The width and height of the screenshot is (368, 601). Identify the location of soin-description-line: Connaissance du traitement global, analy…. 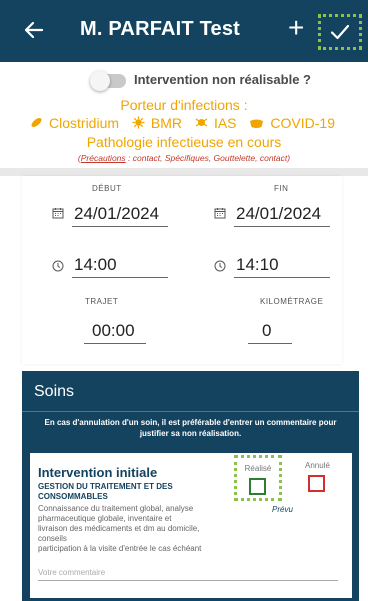
(116, 508).